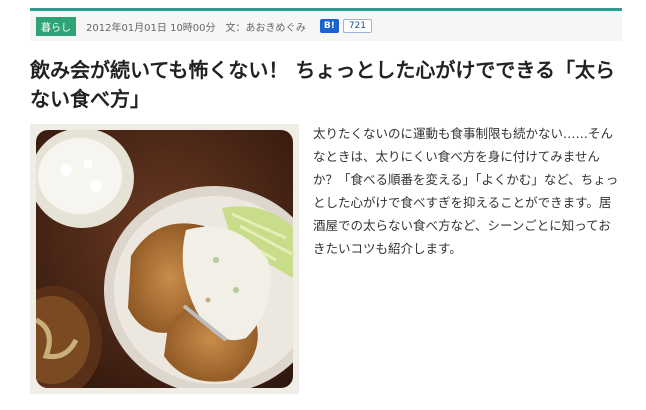 Image resolution: width=646 pixels, height=410 pixels. What do you see at coordinates (56, 26) in the screenshot?
I see `category-tag: 暮らし` at bounding box center [56, 26].